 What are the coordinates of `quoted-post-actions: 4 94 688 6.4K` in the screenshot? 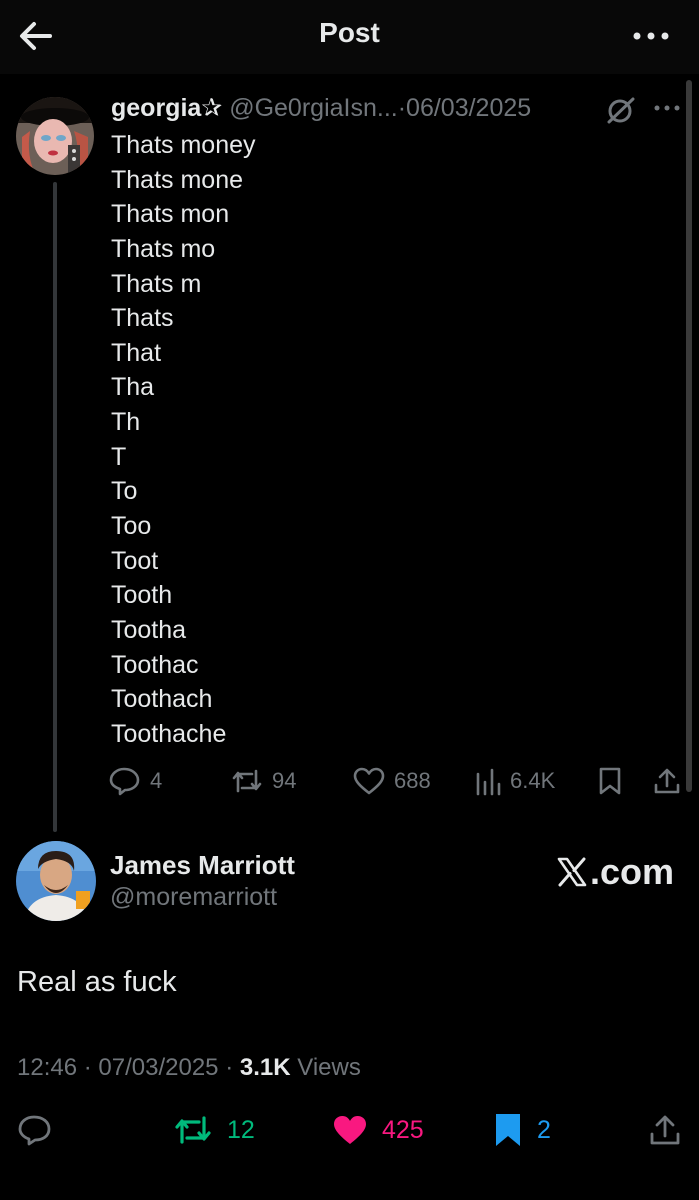 It's located at (395, 781).